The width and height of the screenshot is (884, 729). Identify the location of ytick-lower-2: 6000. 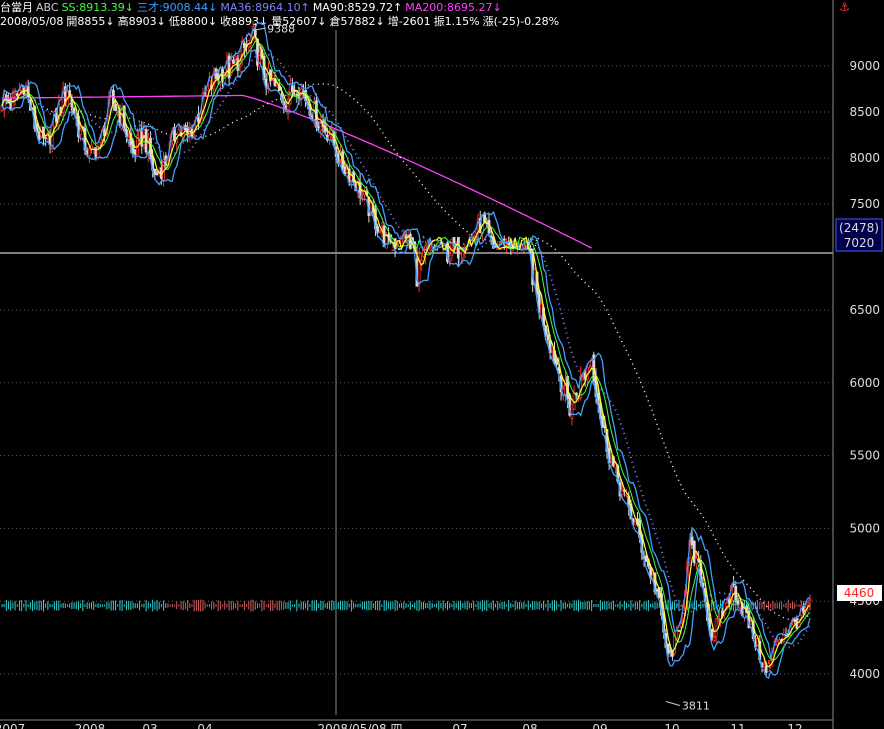
(864, 383).